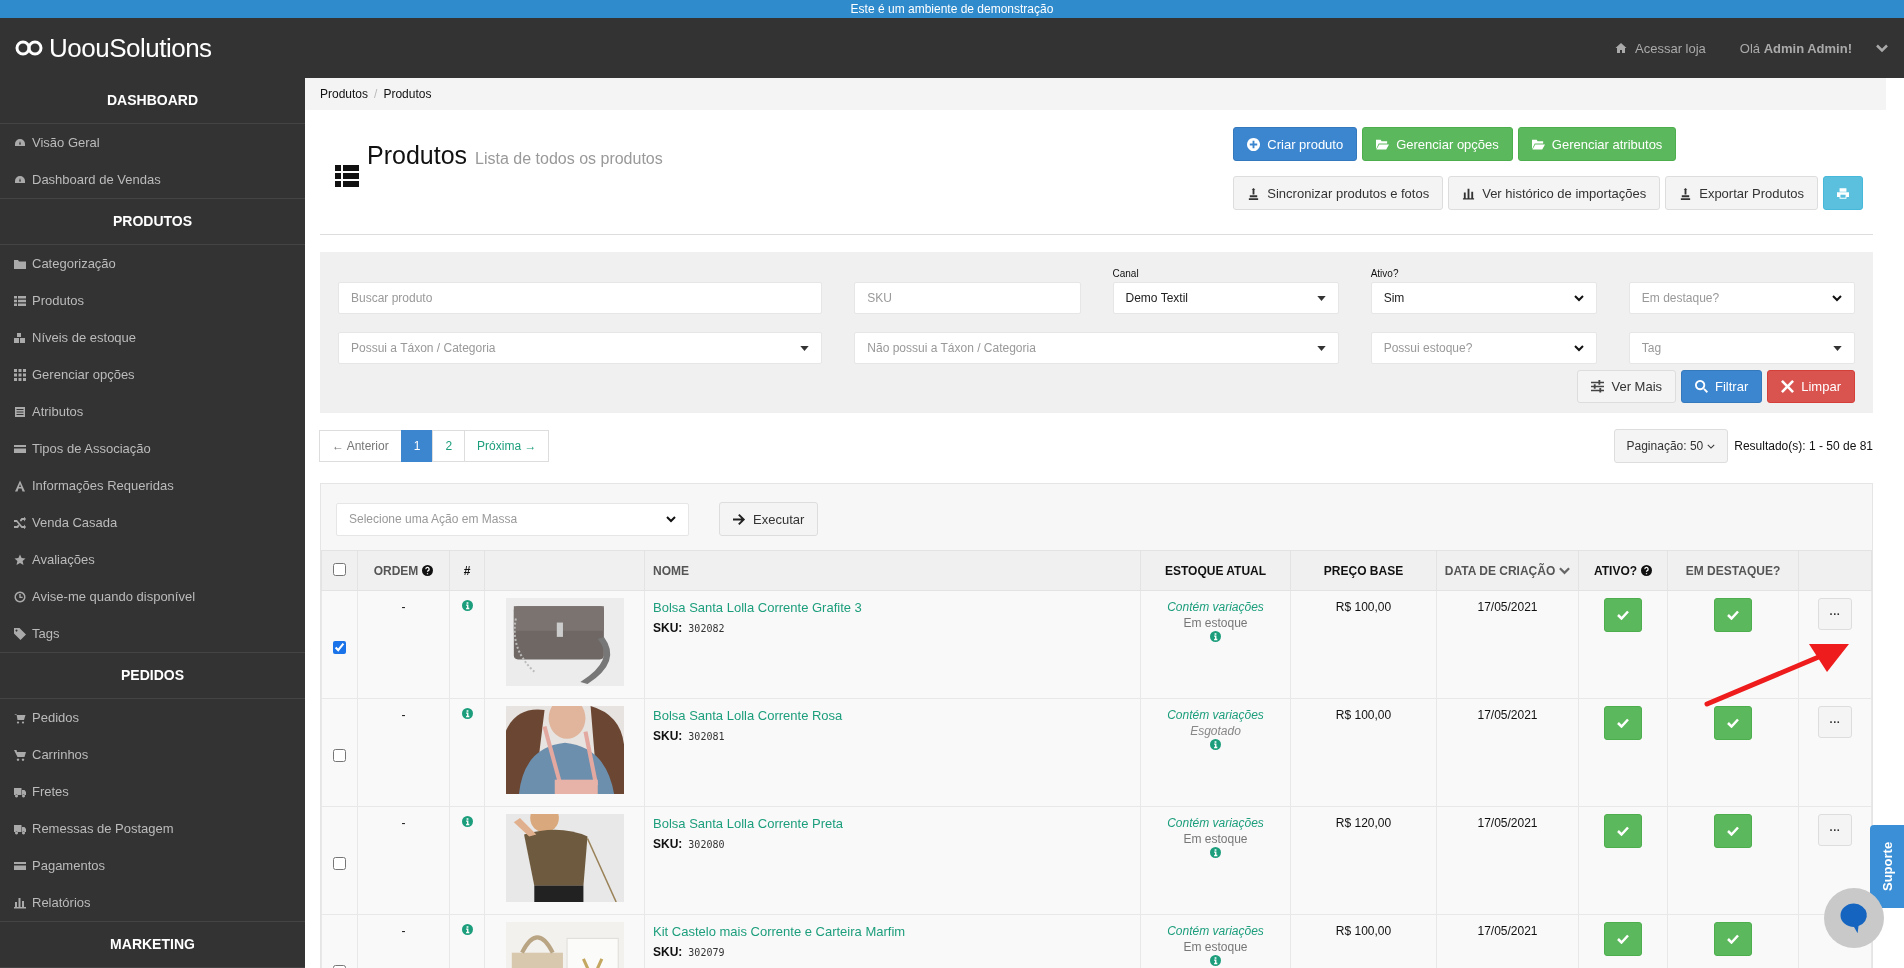 The image size is (1904, 968). I want to click on sidebar-section-title: MARKETING, so click(152, 944).